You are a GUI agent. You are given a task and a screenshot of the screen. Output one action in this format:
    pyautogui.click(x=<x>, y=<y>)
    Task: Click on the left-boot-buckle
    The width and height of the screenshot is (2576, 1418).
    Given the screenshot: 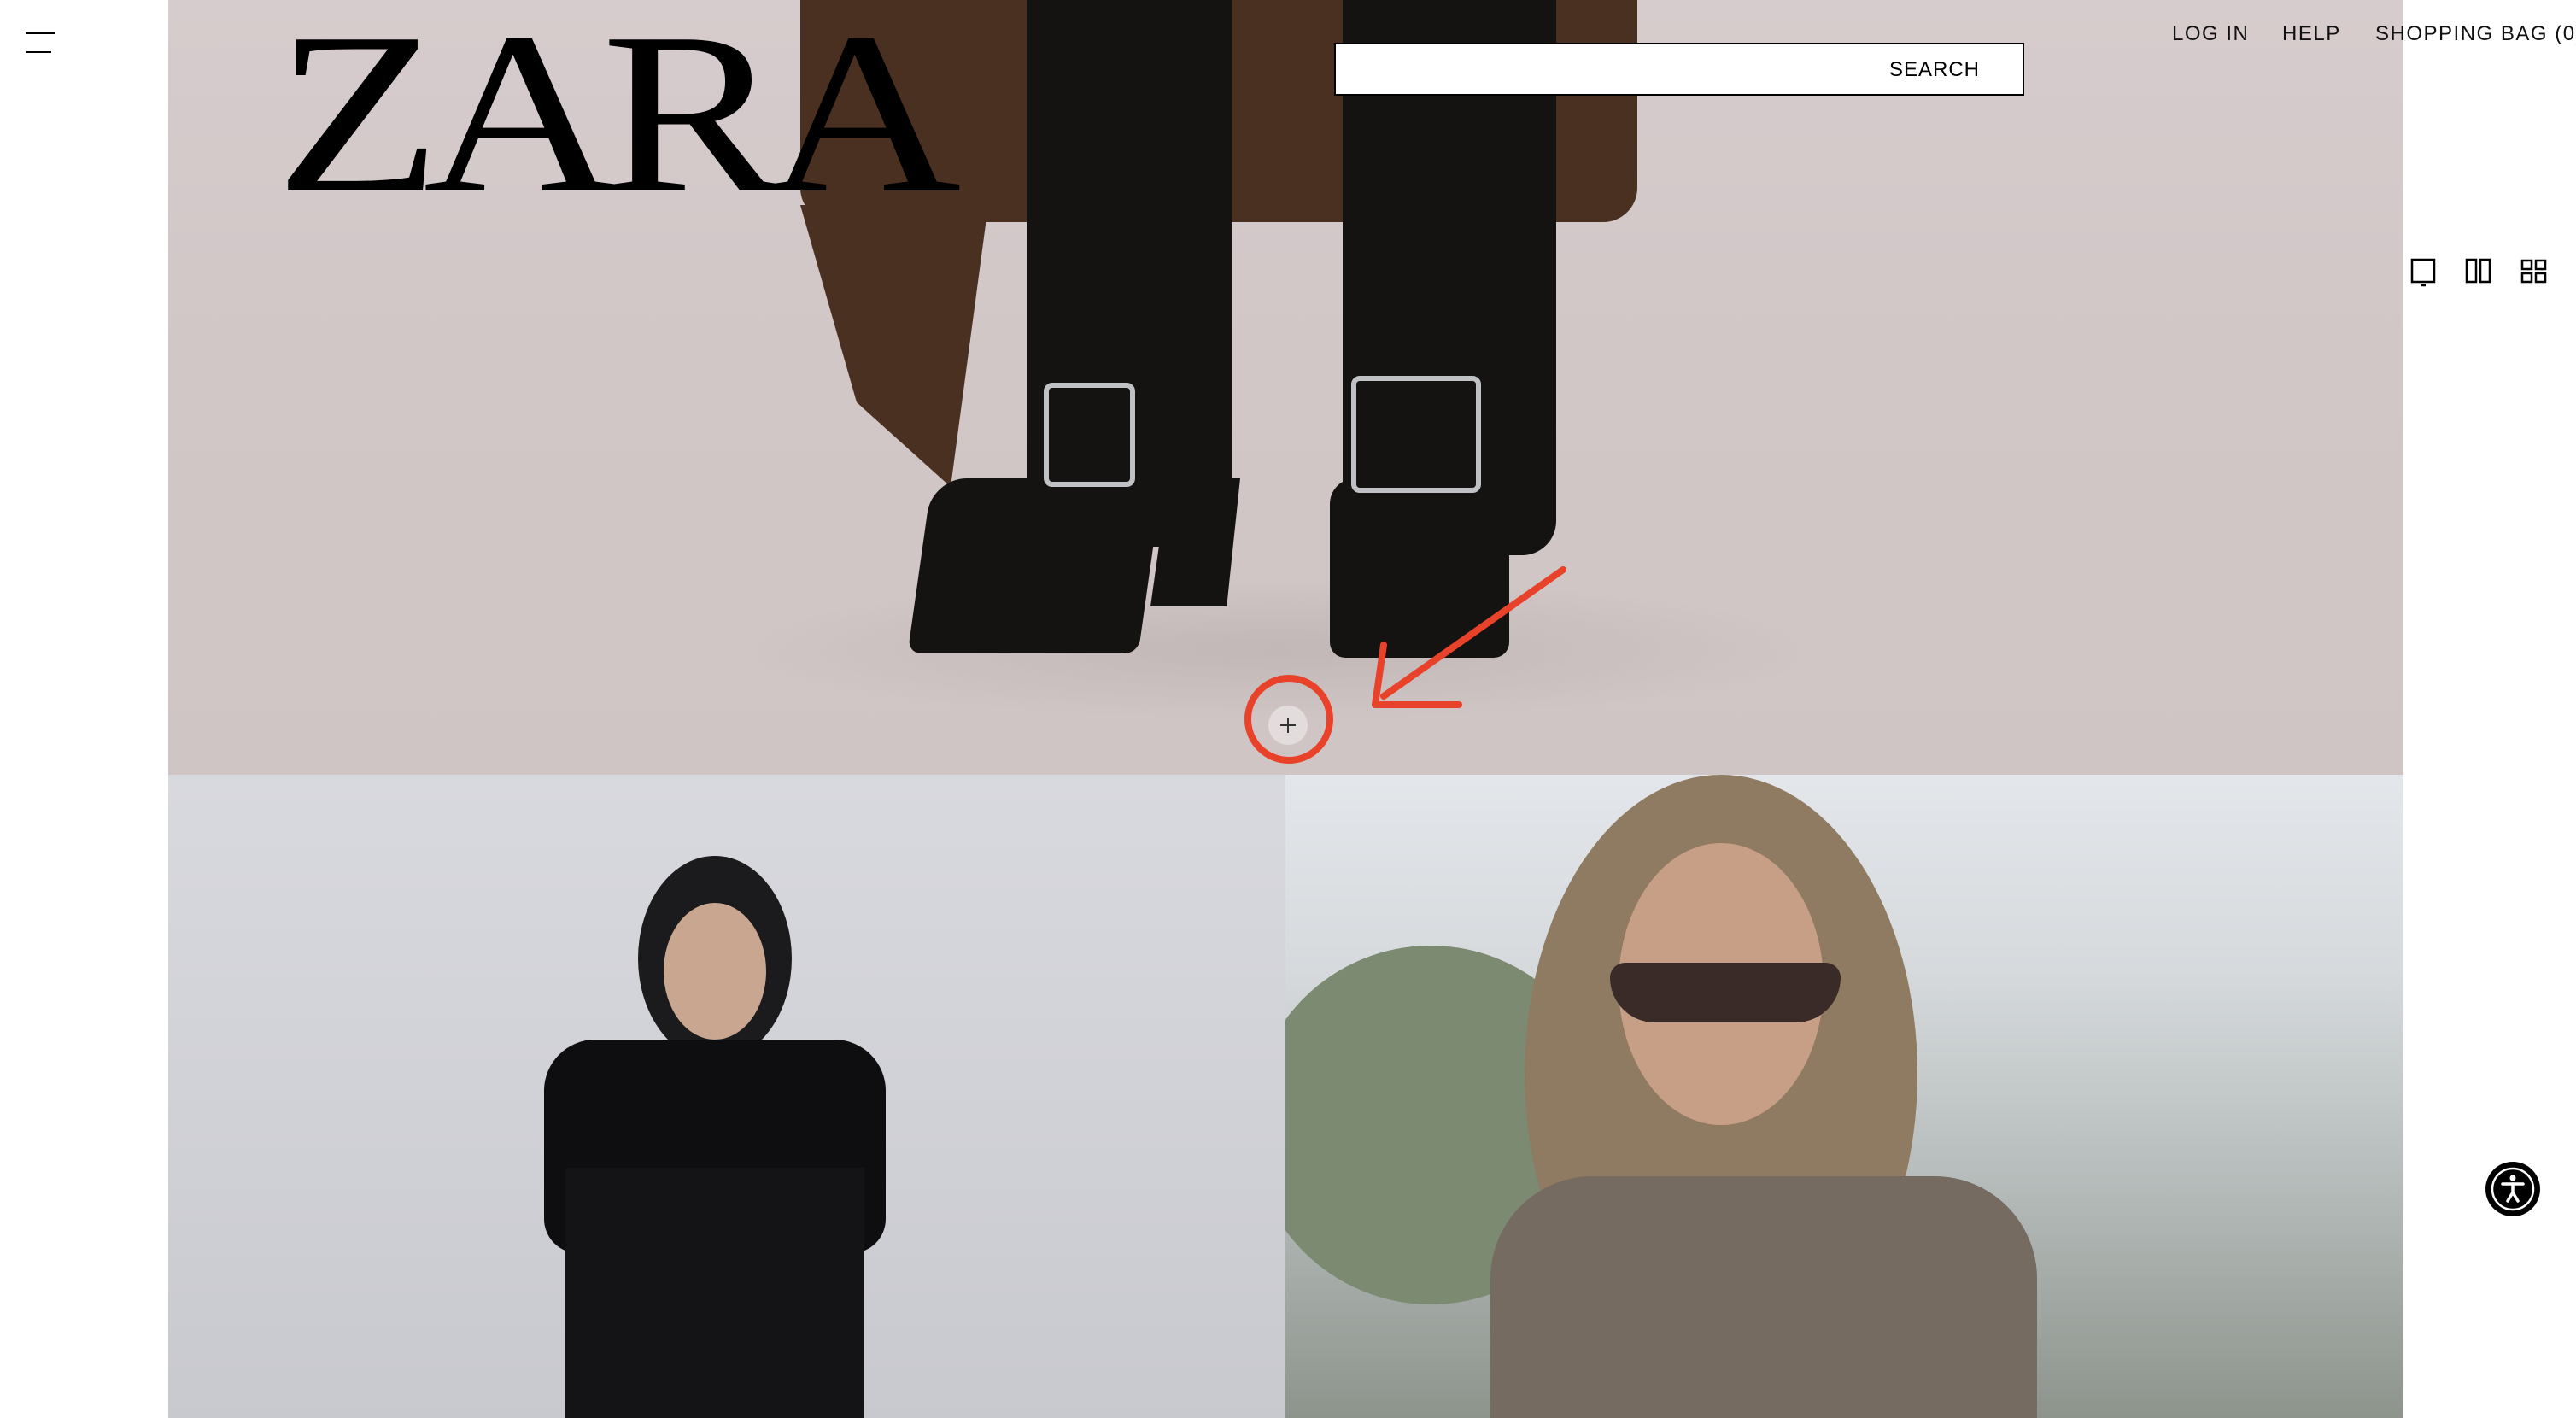 What is the action you would take?
    pyautogui.click(x=1089, y=435)
    